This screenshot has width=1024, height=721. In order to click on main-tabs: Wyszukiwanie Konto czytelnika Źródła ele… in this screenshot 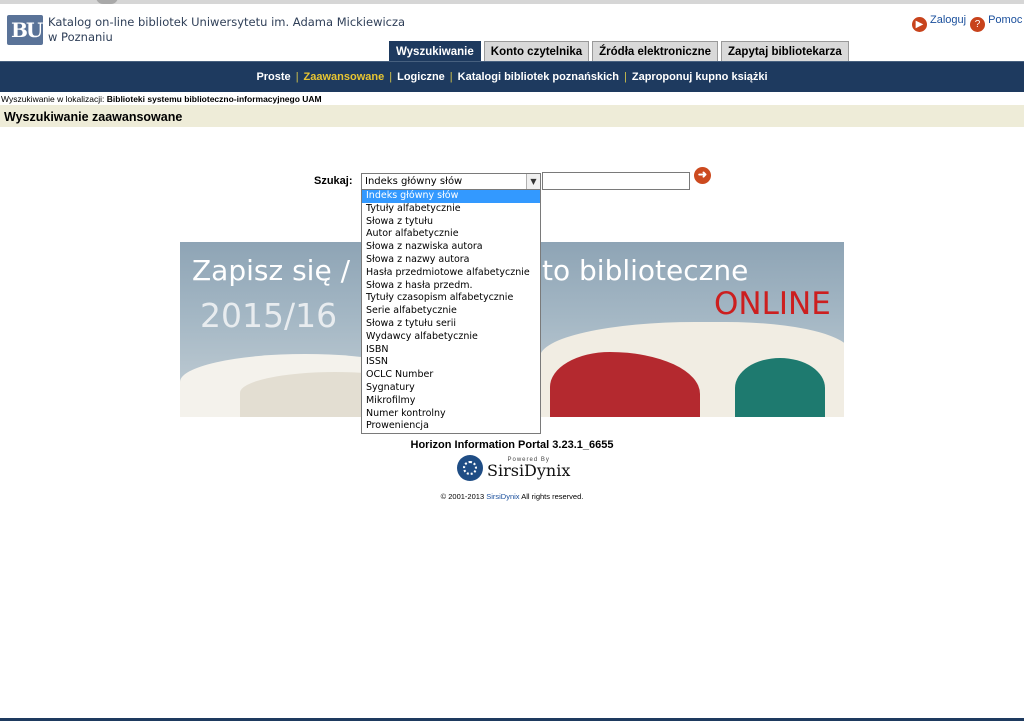, I will do `click(619, 51)`.